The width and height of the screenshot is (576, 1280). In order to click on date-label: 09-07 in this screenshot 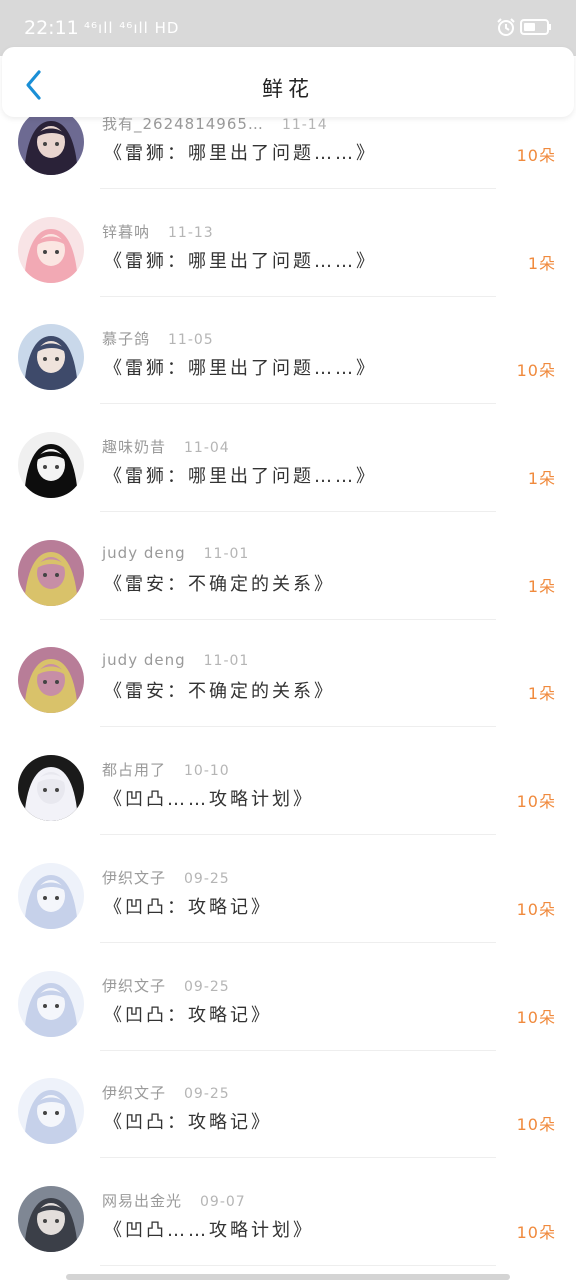, I will do `click(223, 1201)`.